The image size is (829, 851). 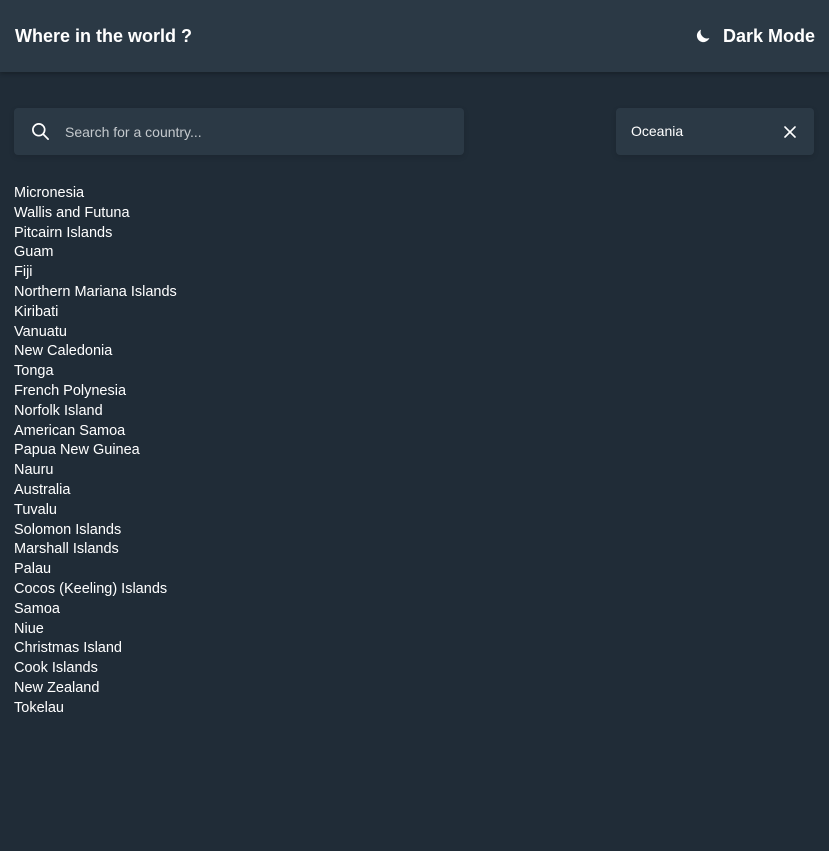 I want to click on country-item: Marshall Islands, so click(x=95, y=550).